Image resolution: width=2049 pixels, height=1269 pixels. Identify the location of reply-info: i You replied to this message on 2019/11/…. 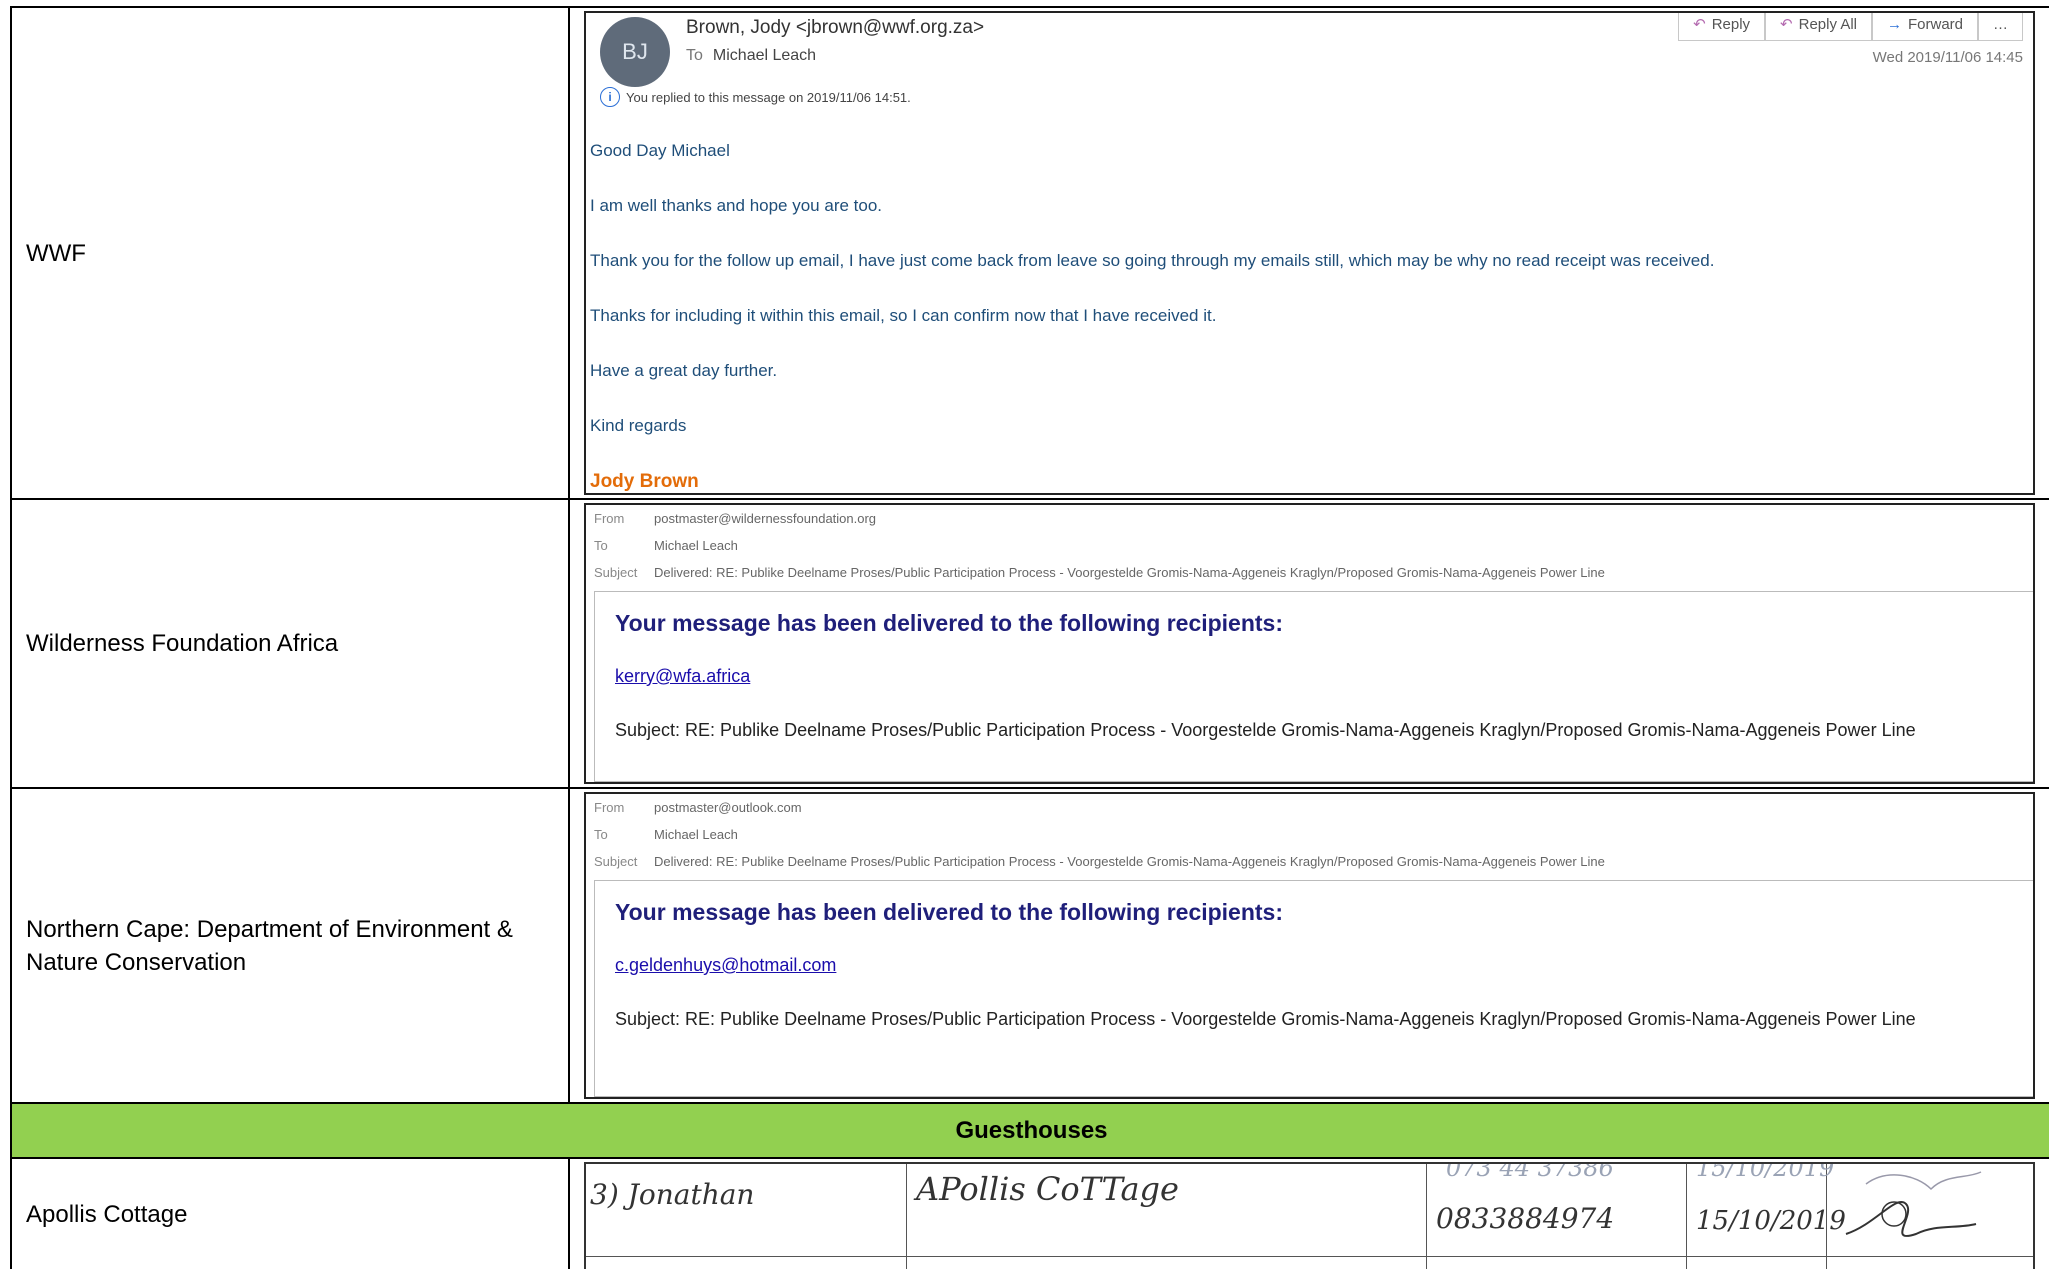
(755, 97).